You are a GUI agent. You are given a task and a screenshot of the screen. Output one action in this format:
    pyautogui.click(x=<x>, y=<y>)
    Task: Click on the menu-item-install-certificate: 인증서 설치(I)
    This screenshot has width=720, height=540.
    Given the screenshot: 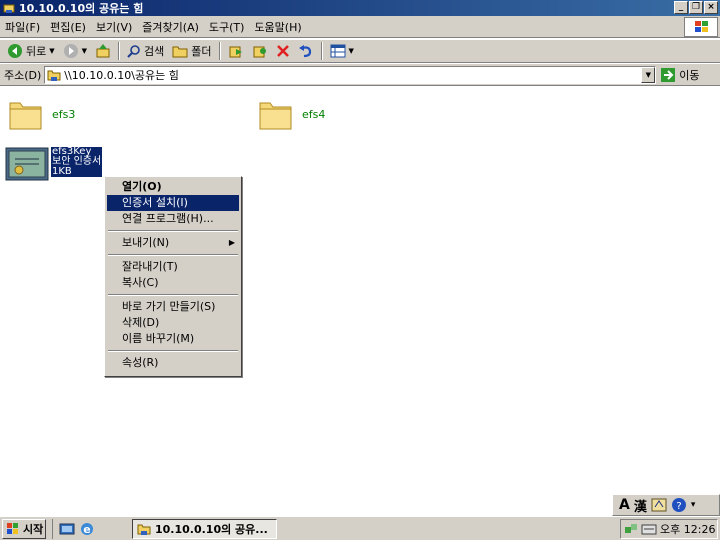 What is the action you would take?
    pyautogui.click(x=173, y=203)
    